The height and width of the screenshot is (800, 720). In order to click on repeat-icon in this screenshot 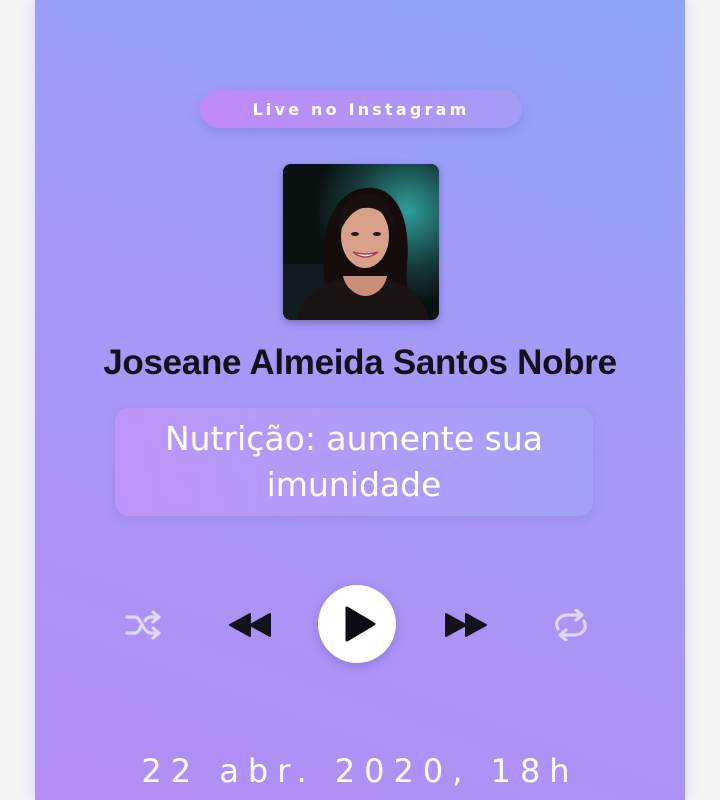, I will do `click(571, 625)`.